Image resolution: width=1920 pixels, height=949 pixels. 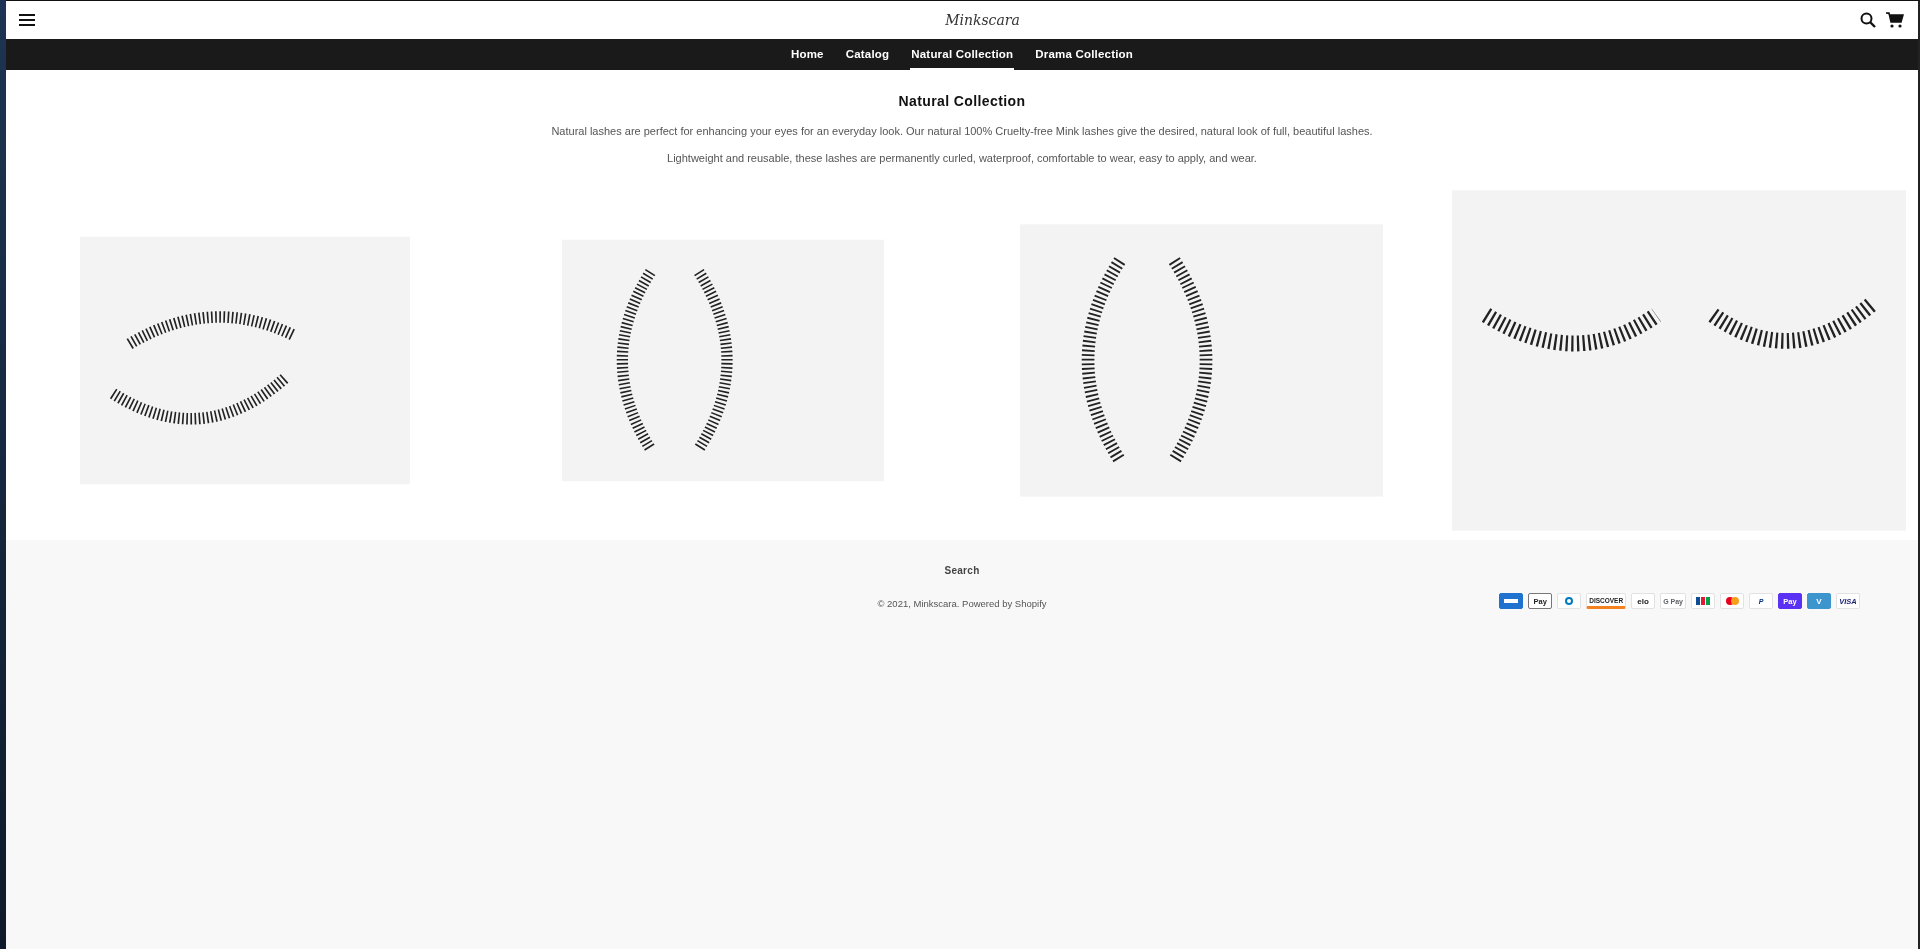 What do you see at coordinates (962, 603) in the screenshot?
I see `copyright-text: © 2021, Minkscara. Powered by Shopify` at bounding box center [962, 603].